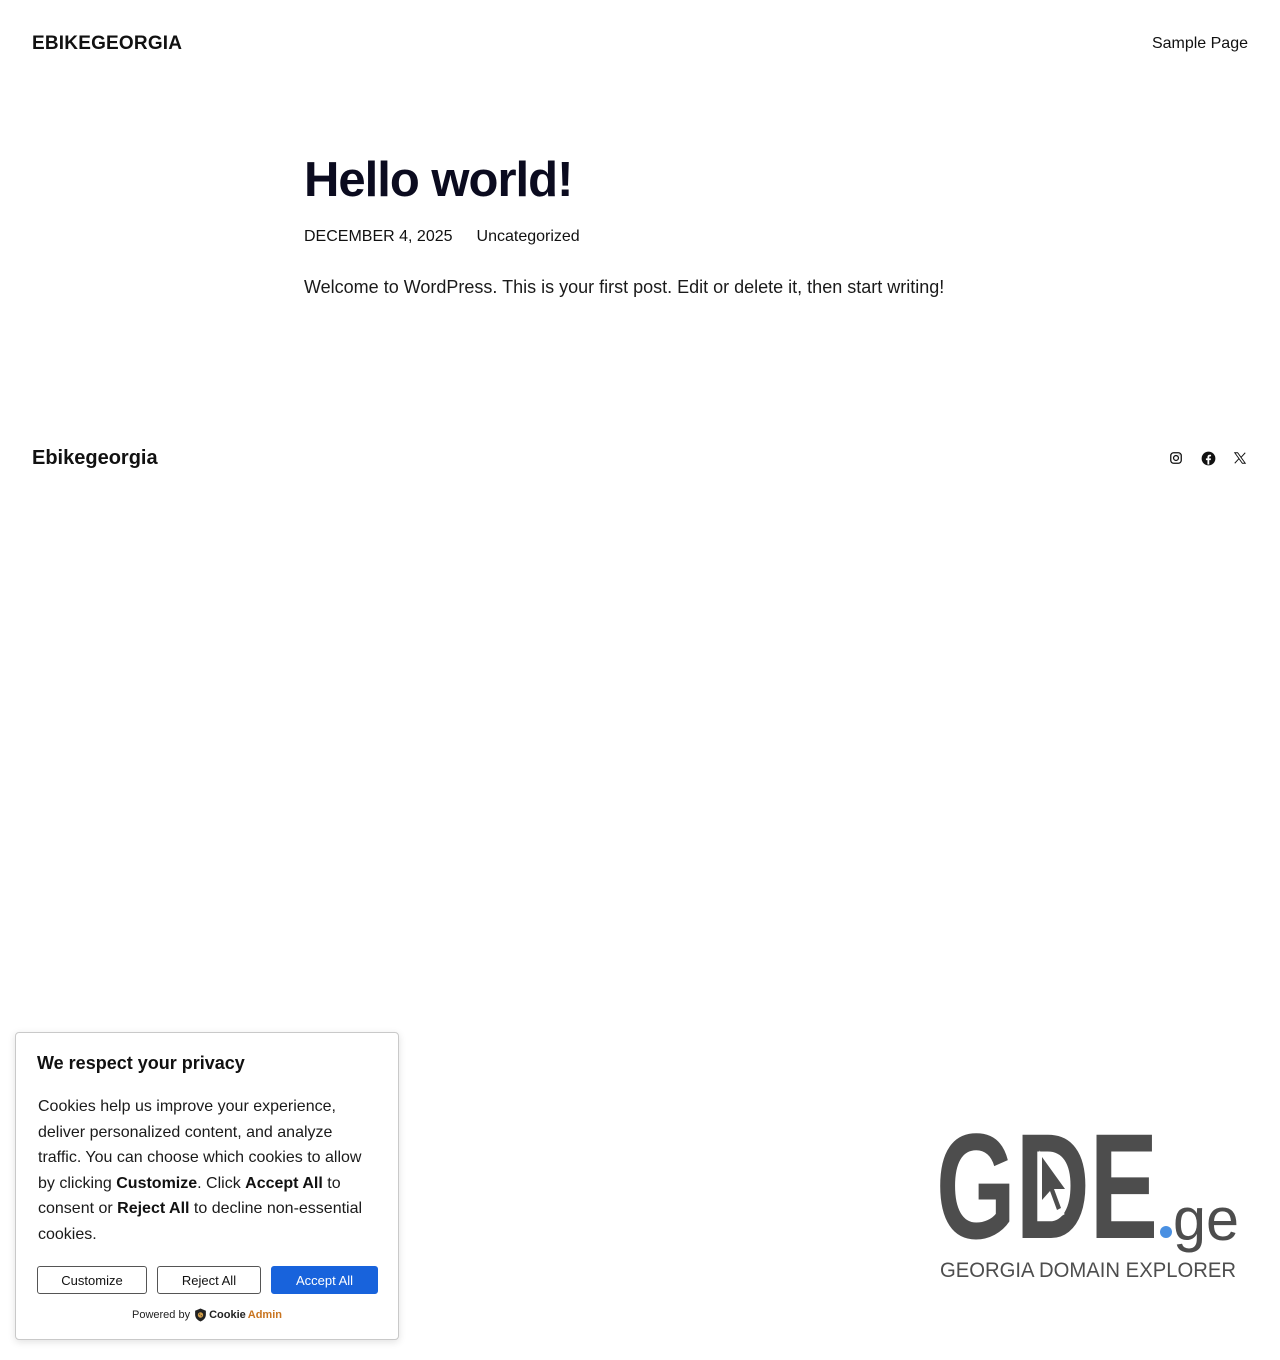 This screenshot has height=1360, width=1280. I want to click on reject-all-button: Reject All, so click(209, 1280).